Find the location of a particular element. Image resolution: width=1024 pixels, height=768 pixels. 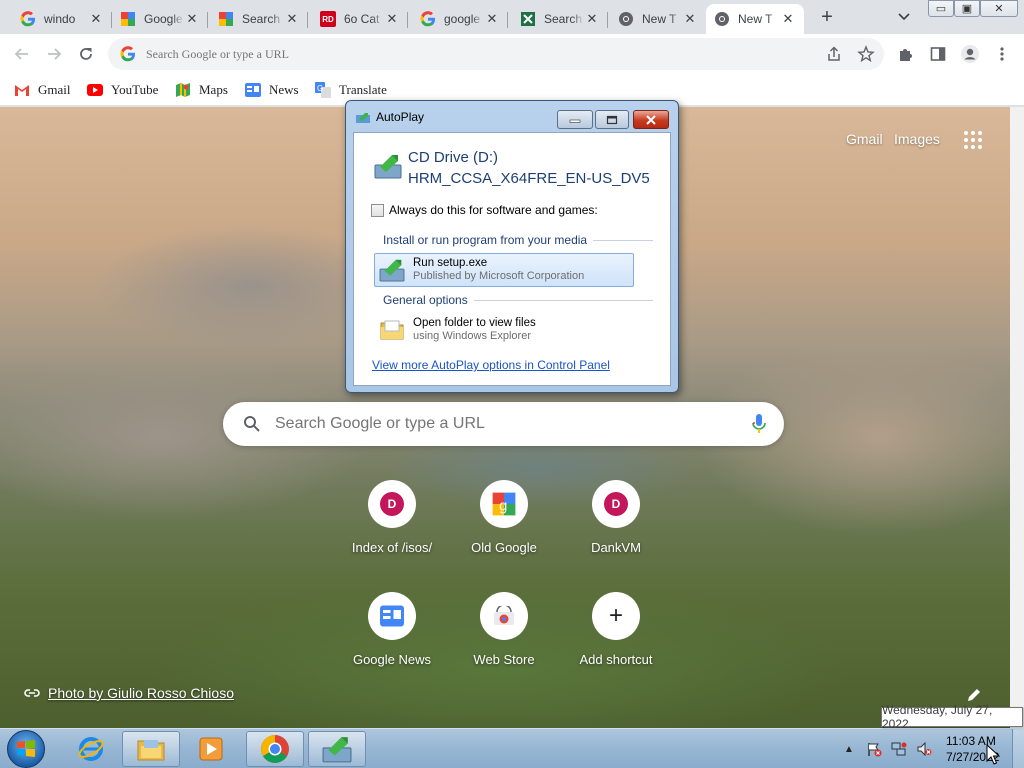

volume-muted-icon is located at coordinates (924, 749).